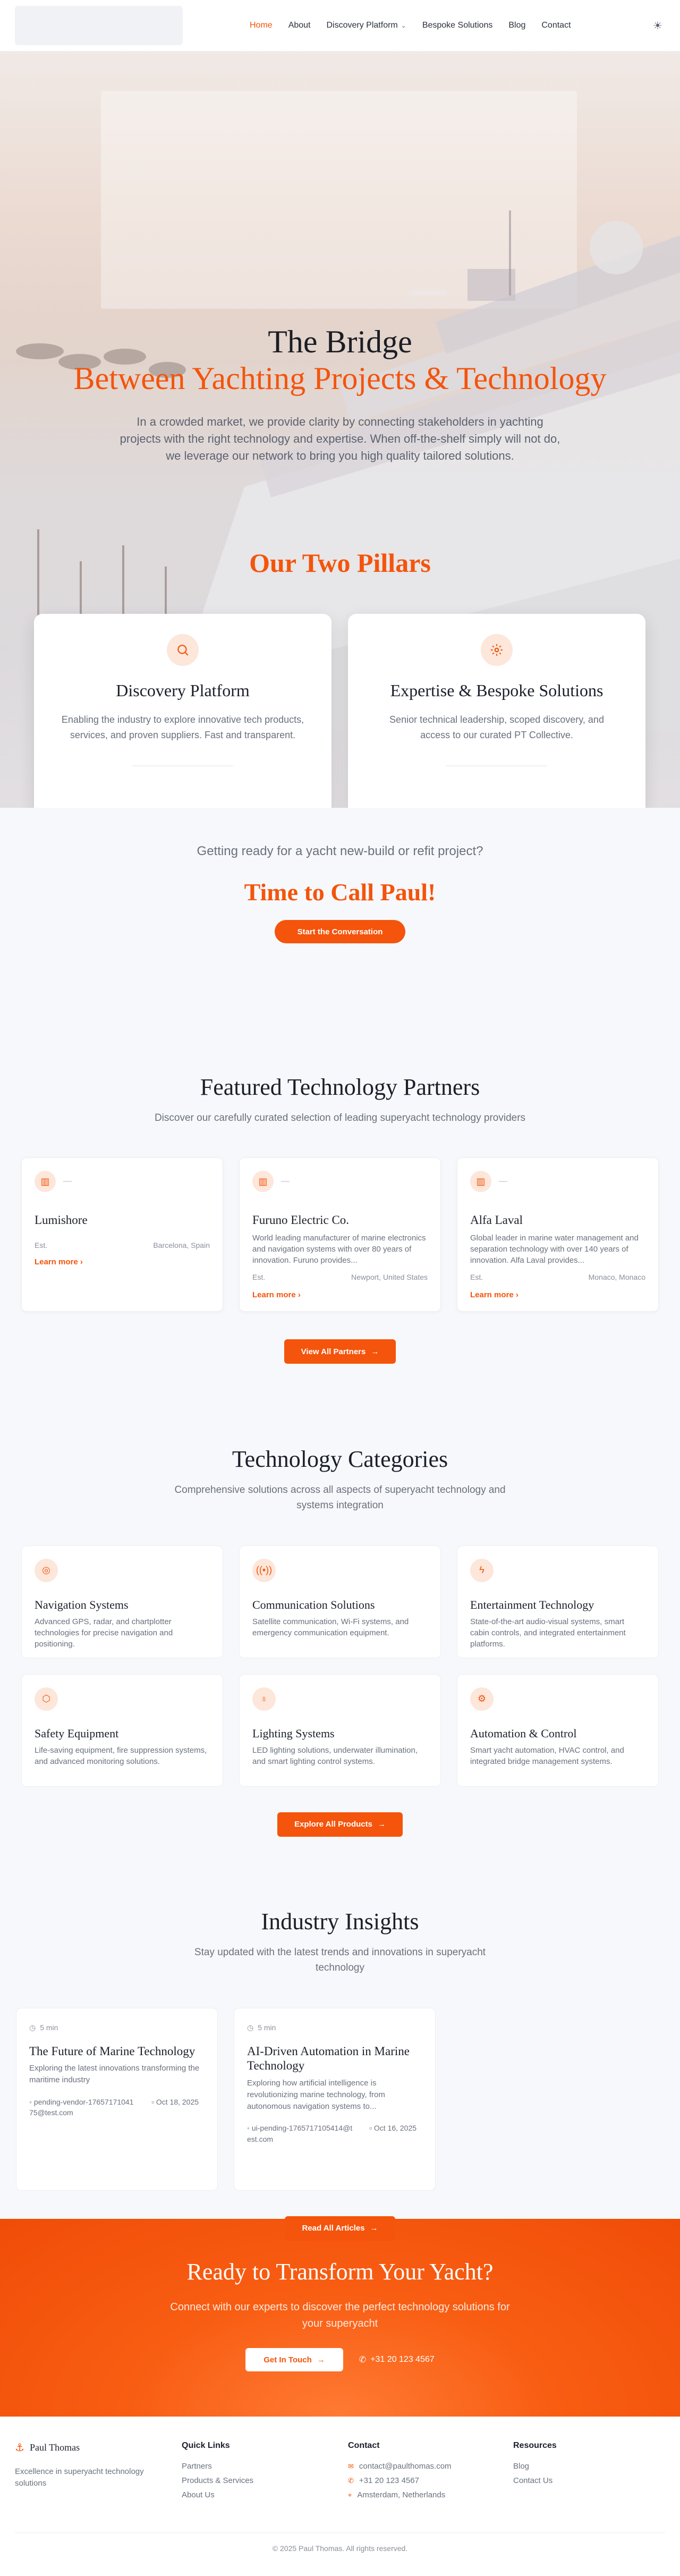 Image resolution: width=680 pixels, height=2576 pixels. What do you see at coordinates (340, 931) in the screenshot?
I see `start-conversation-button: Start the Conversation` at bounding box center [340, 931].